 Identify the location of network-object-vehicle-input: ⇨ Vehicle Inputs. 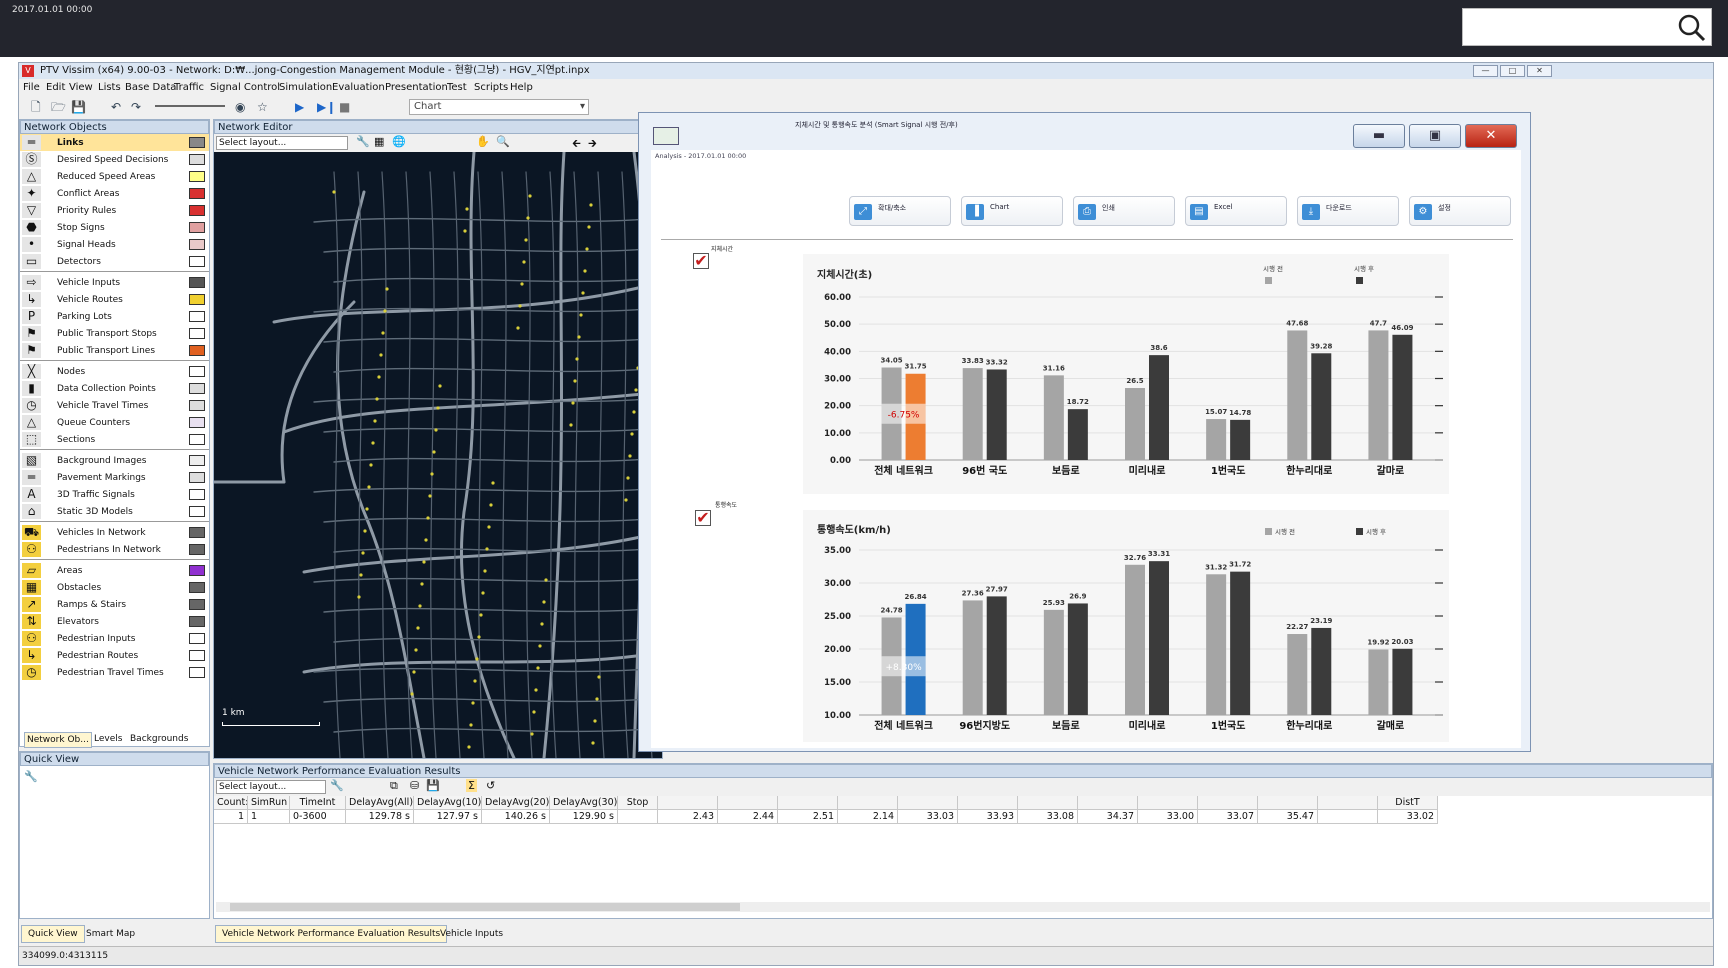
(114, 282).